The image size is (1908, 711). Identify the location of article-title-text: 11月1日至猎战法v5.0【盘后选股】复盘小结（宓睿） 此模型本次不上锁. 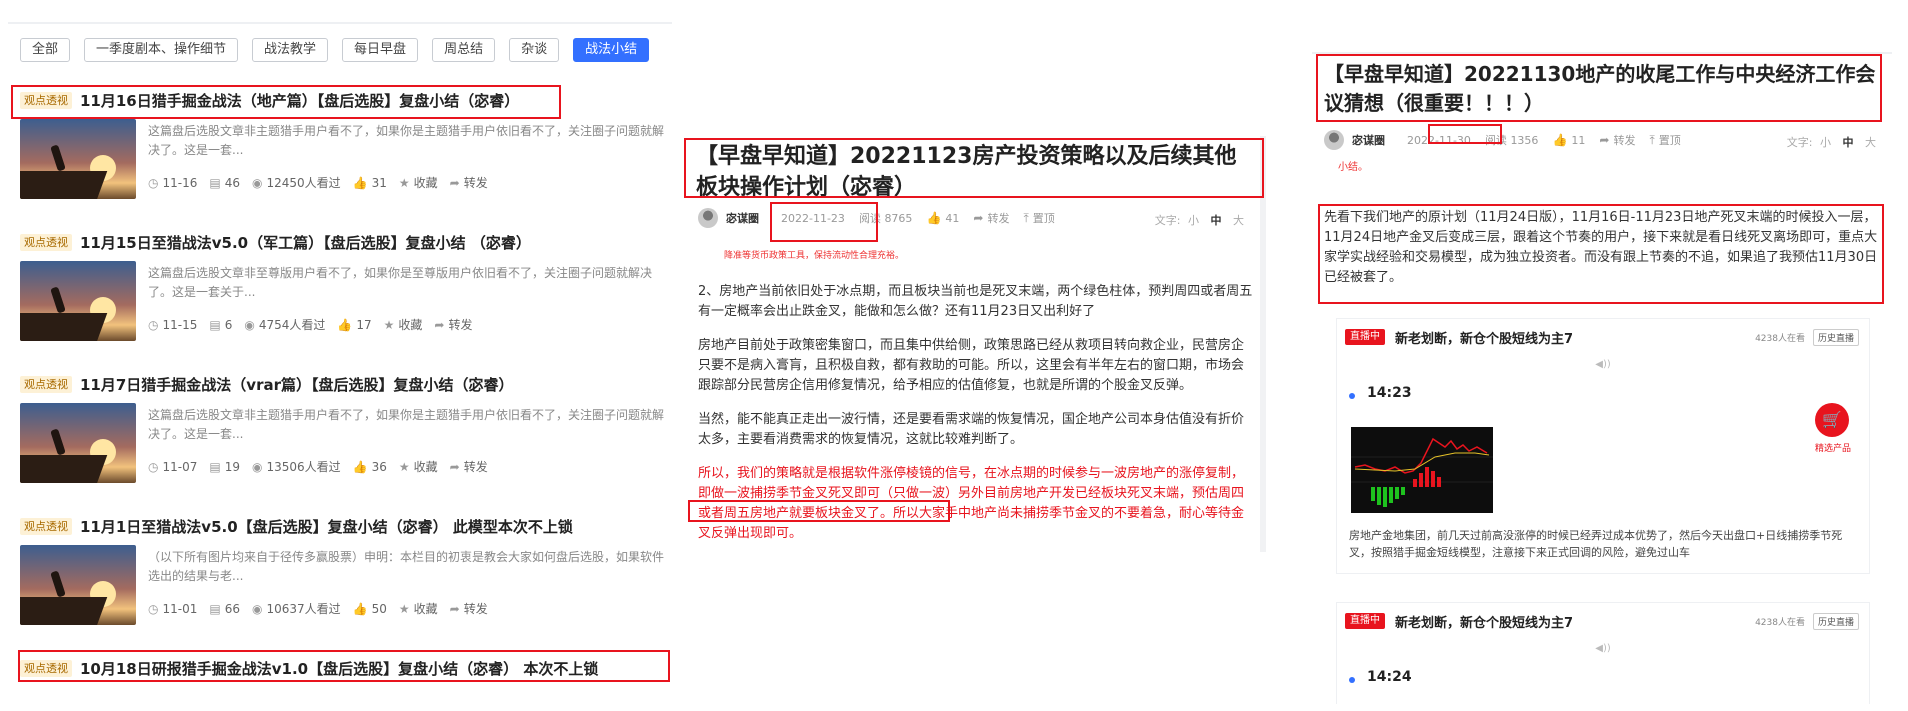
(326, 527).